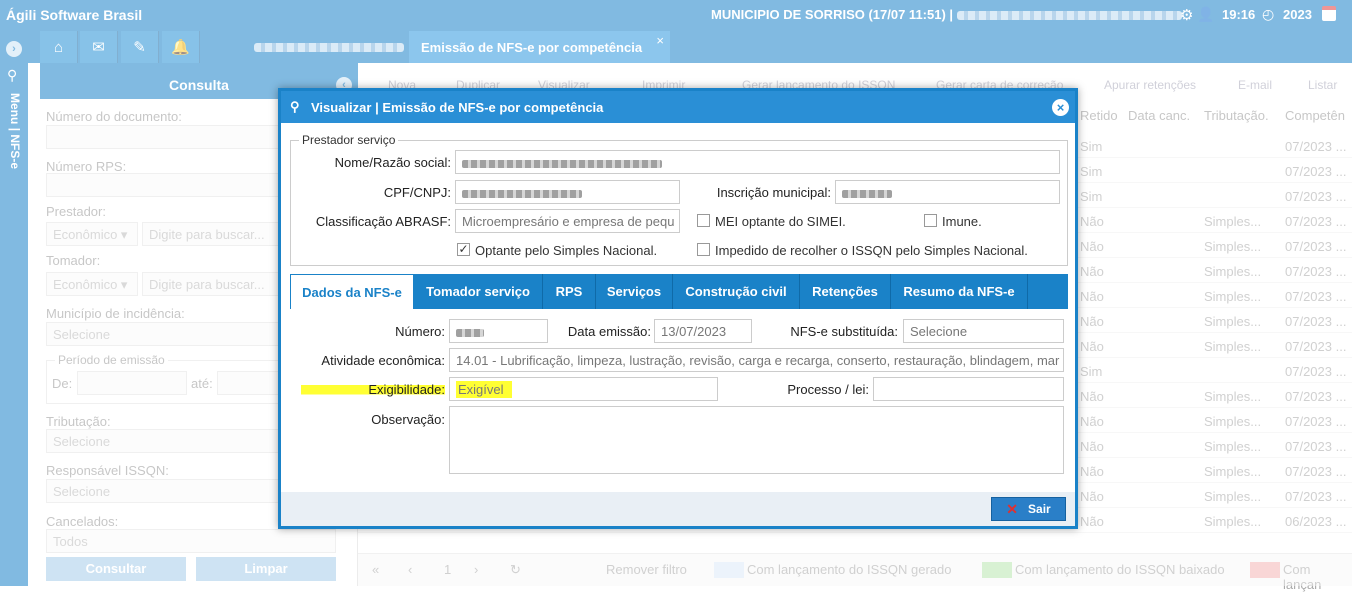 The image size is (1352, 592). I want to click on sair-button: ✕ Sair, so click(1028, 509).